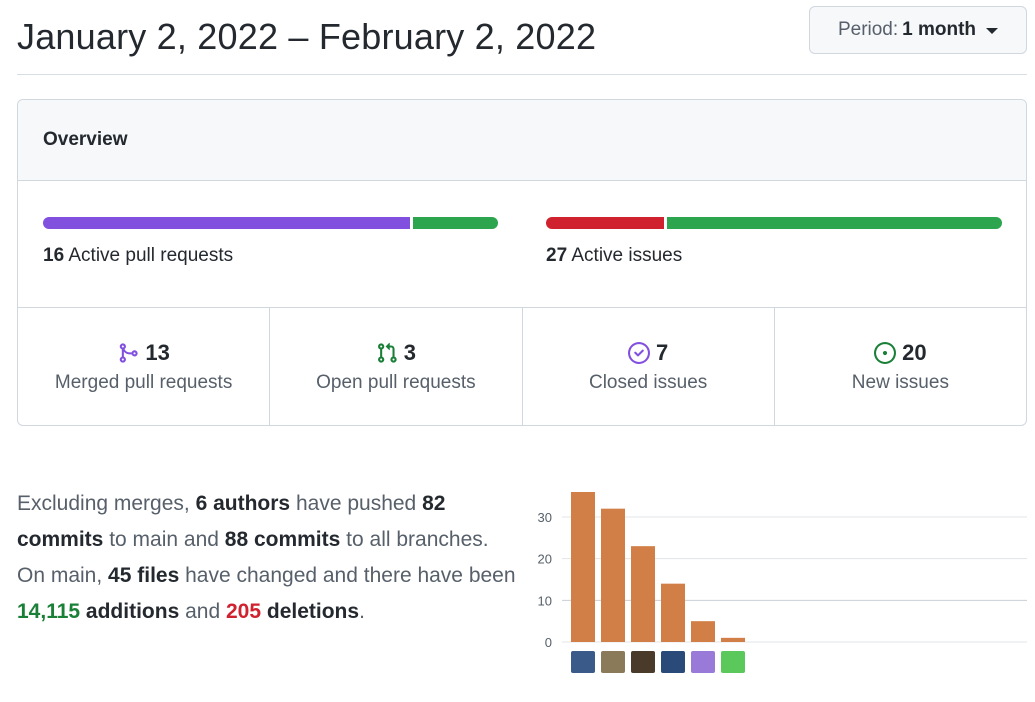 The height and width of the screenshot is (702, 1035). I want to click on period-dropdown-button: Period: 1 month, so click(918, 30).